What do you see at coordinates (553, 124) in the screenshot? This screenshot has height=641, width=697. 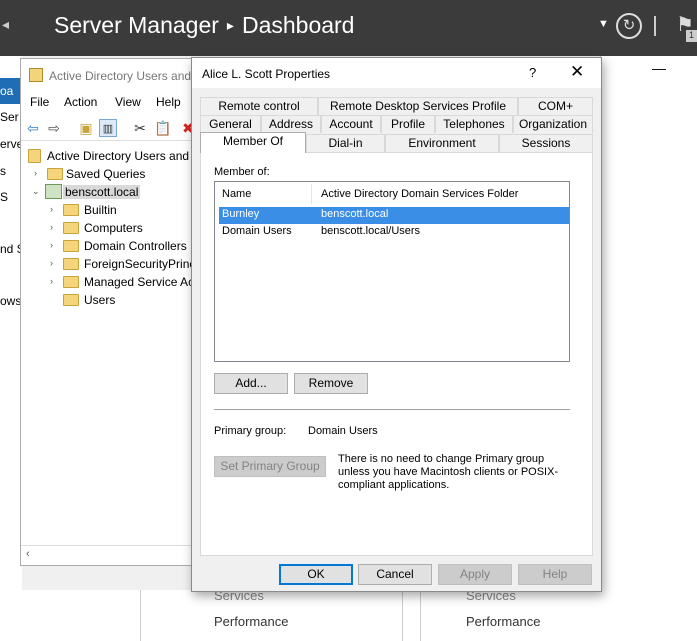 I see `tab-organization: Organization` at bounding box center [553, 124].